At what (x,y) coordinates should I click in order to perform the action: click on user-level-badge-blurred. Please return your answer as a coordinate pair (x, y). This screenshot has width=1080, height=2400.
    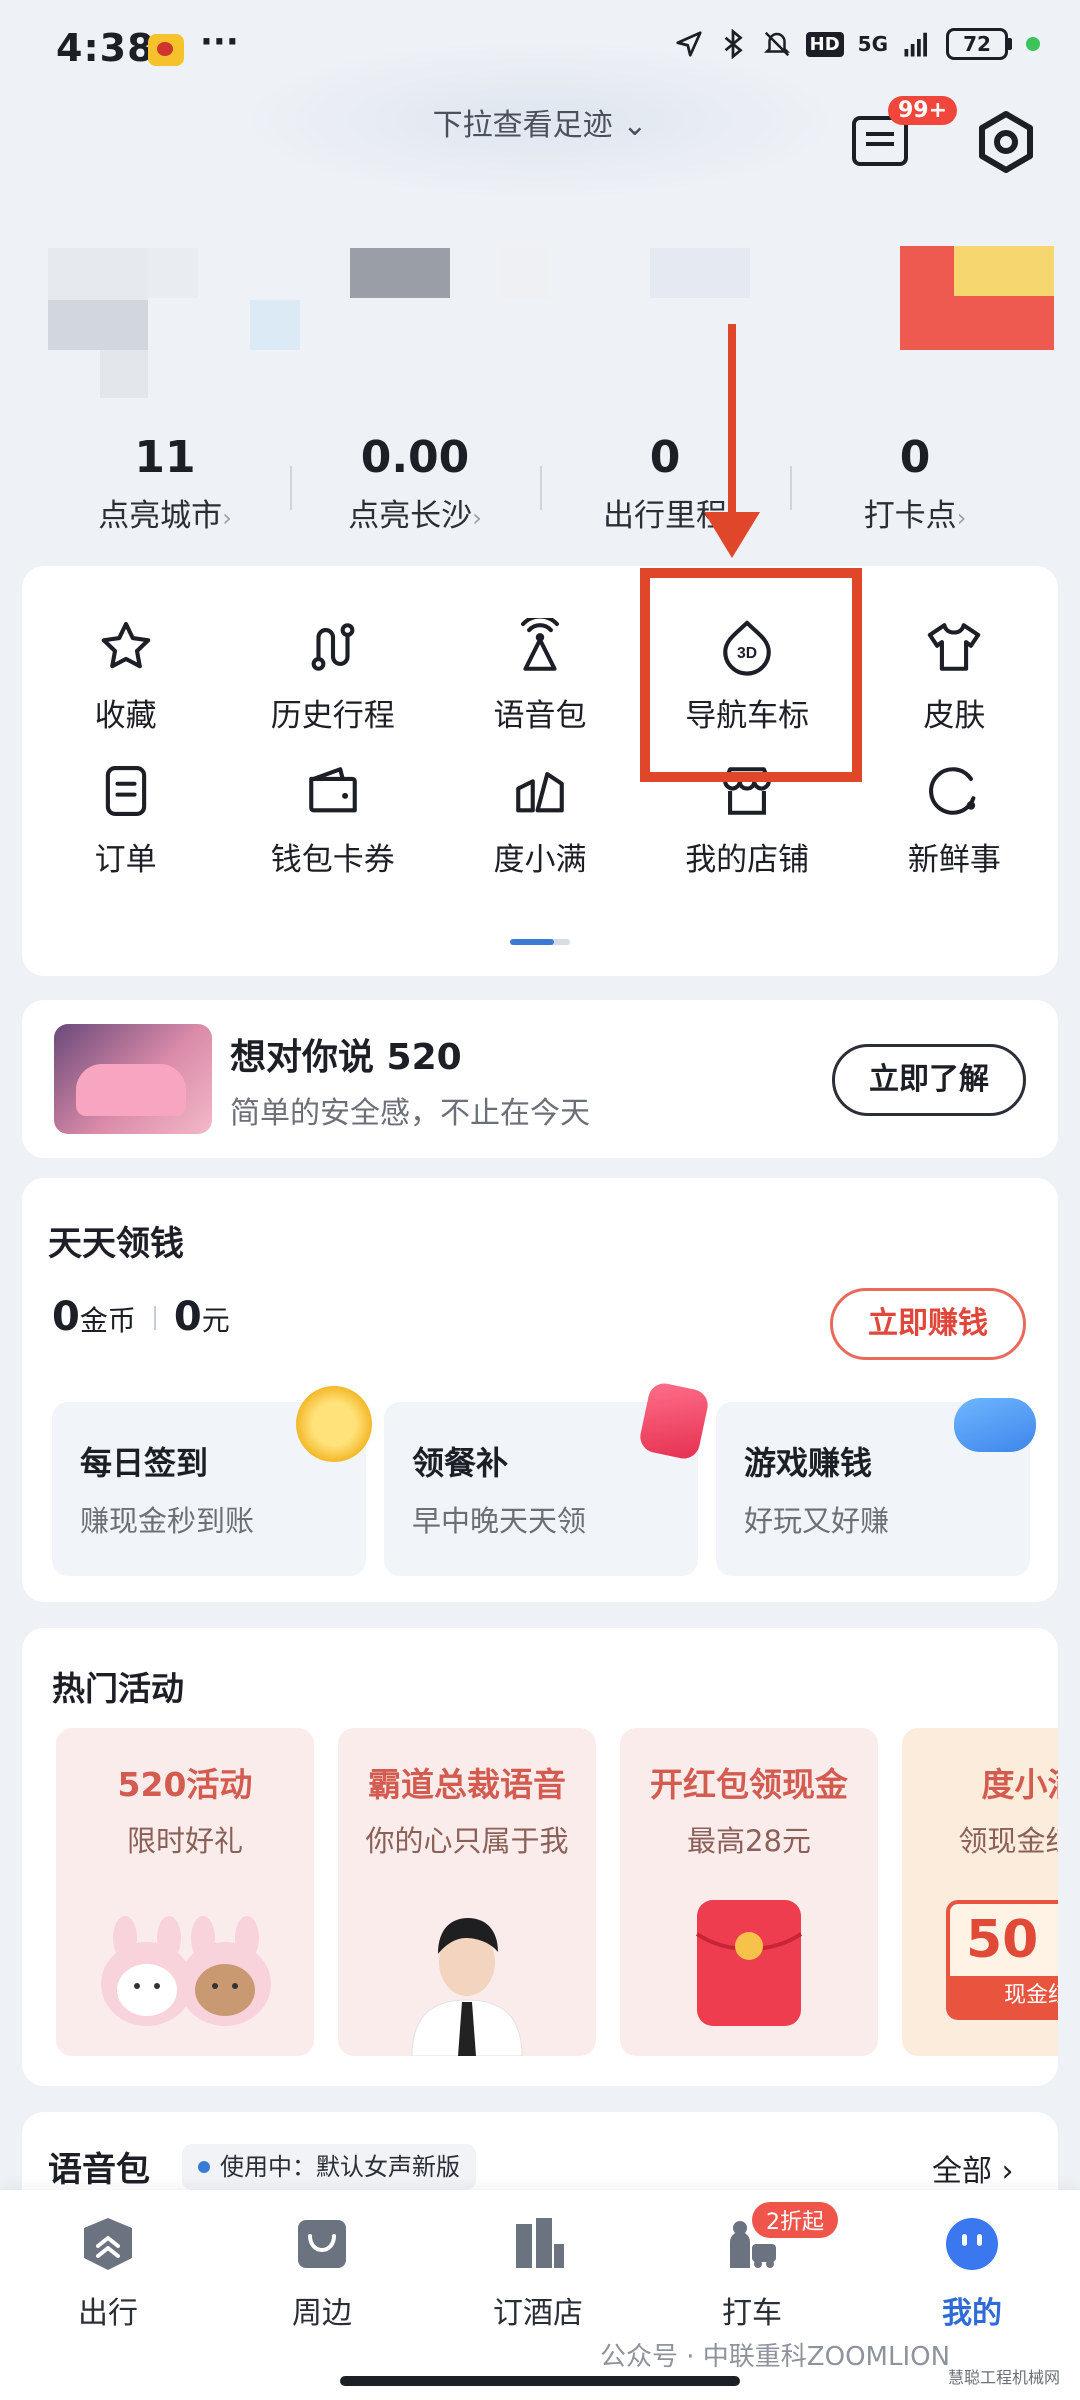
    Looking at the image, I should click on (977, 298).